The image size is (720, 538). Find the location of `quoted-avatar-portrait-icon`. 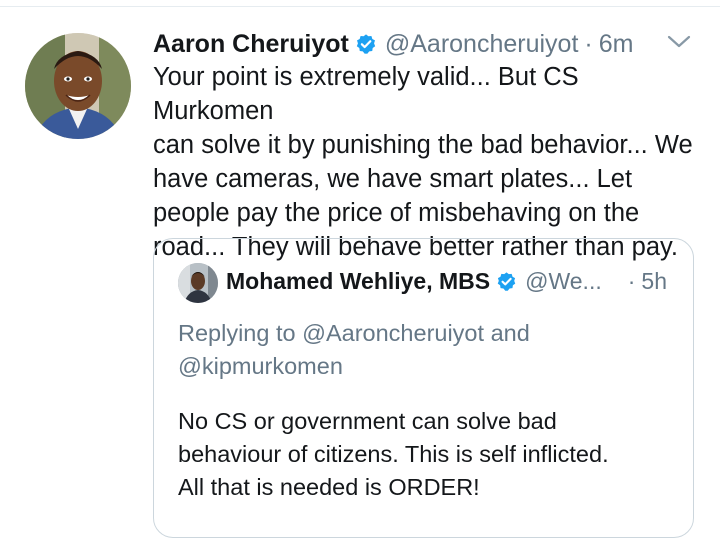

quoted-avatar-portrait-icon is located at coordinates (198, 283).